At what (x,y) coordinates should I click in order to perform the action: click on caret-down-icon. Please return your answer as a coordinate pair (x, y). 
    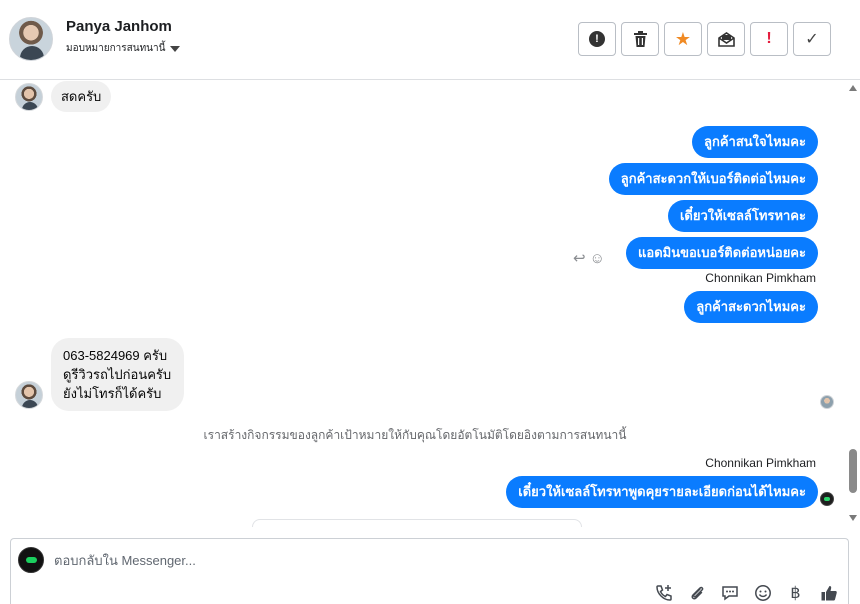
    Looking at the image, I should click on (175, 48).